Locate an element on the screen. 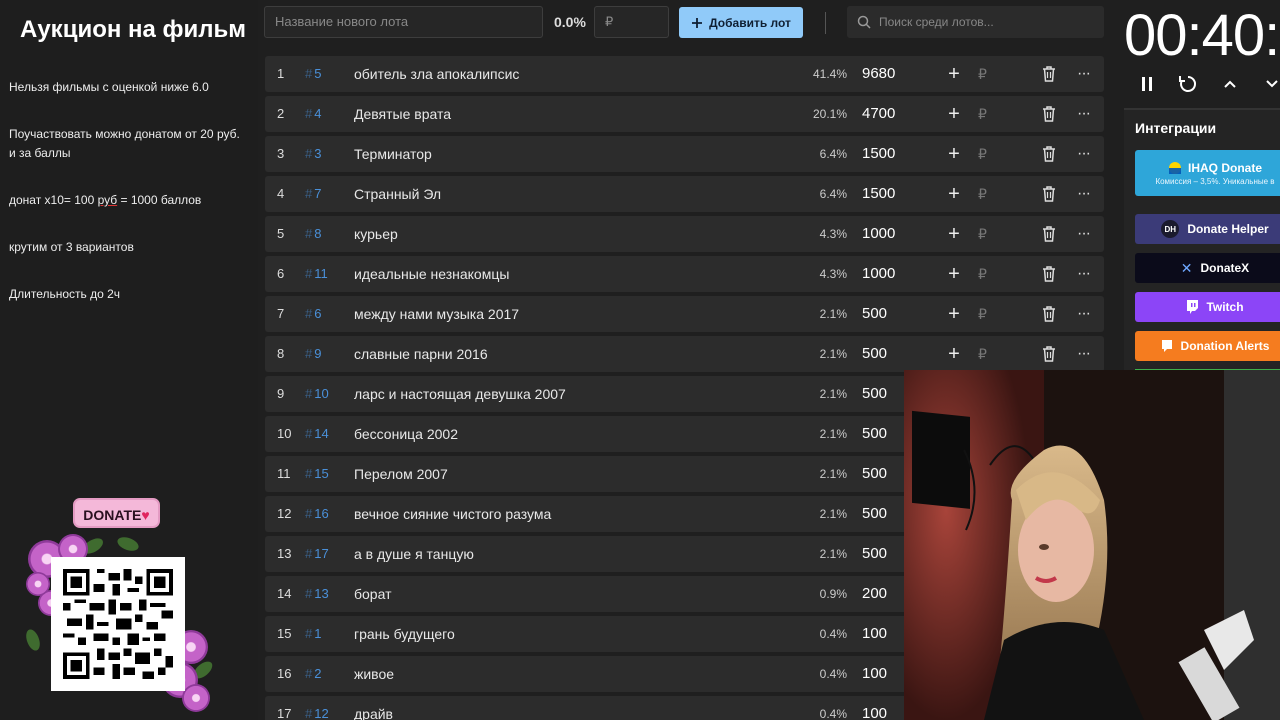 This screenshot has height=720, width=1280. leaf is located at coordinates (33, 640).